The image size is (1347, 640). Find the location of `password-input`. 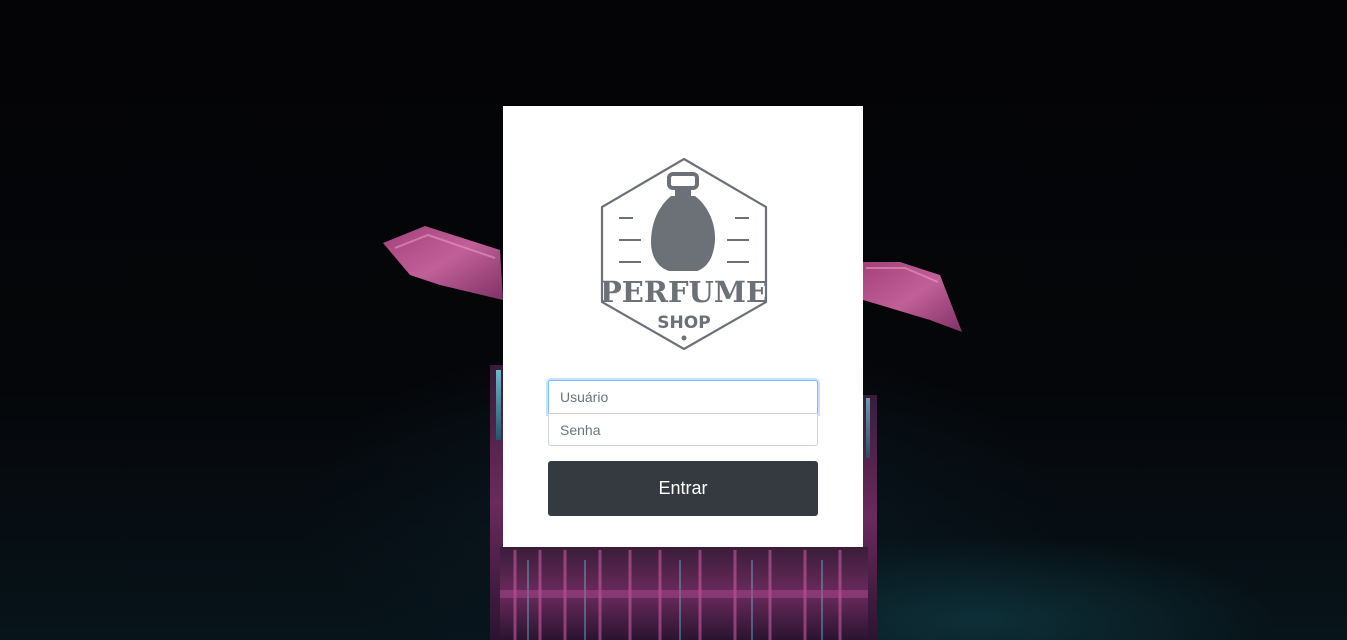

password-input is located at coordinates (683, 429).